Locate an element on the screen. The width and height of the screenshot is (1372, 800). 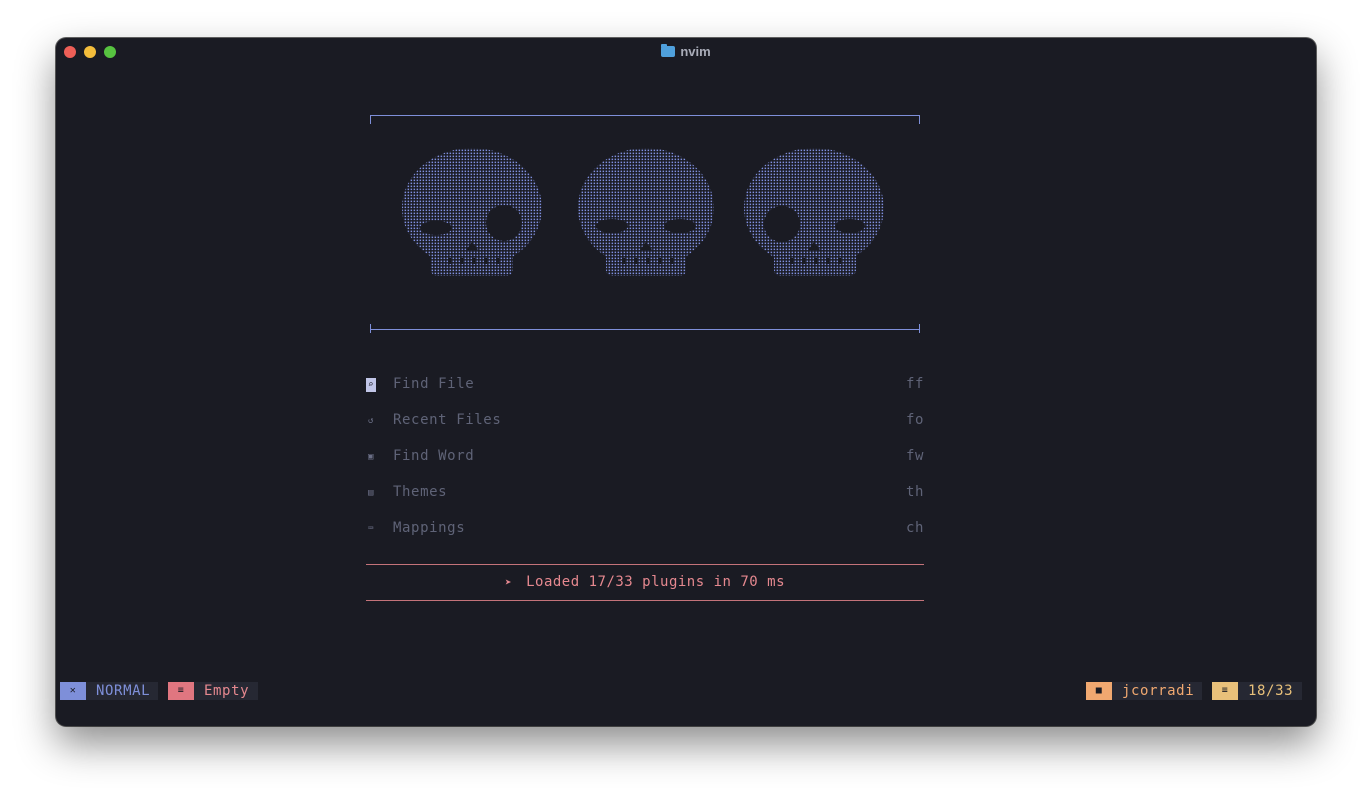
cwd-label: jcorradi is located at coordinates (1158, 691).